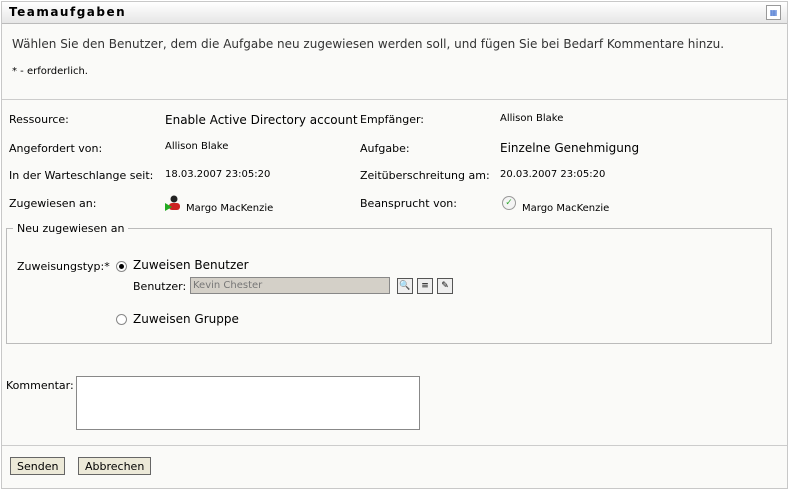 This screenshot has height=489, width=790. I want to click on comment-label: Kommentar:, so click(40, 385).